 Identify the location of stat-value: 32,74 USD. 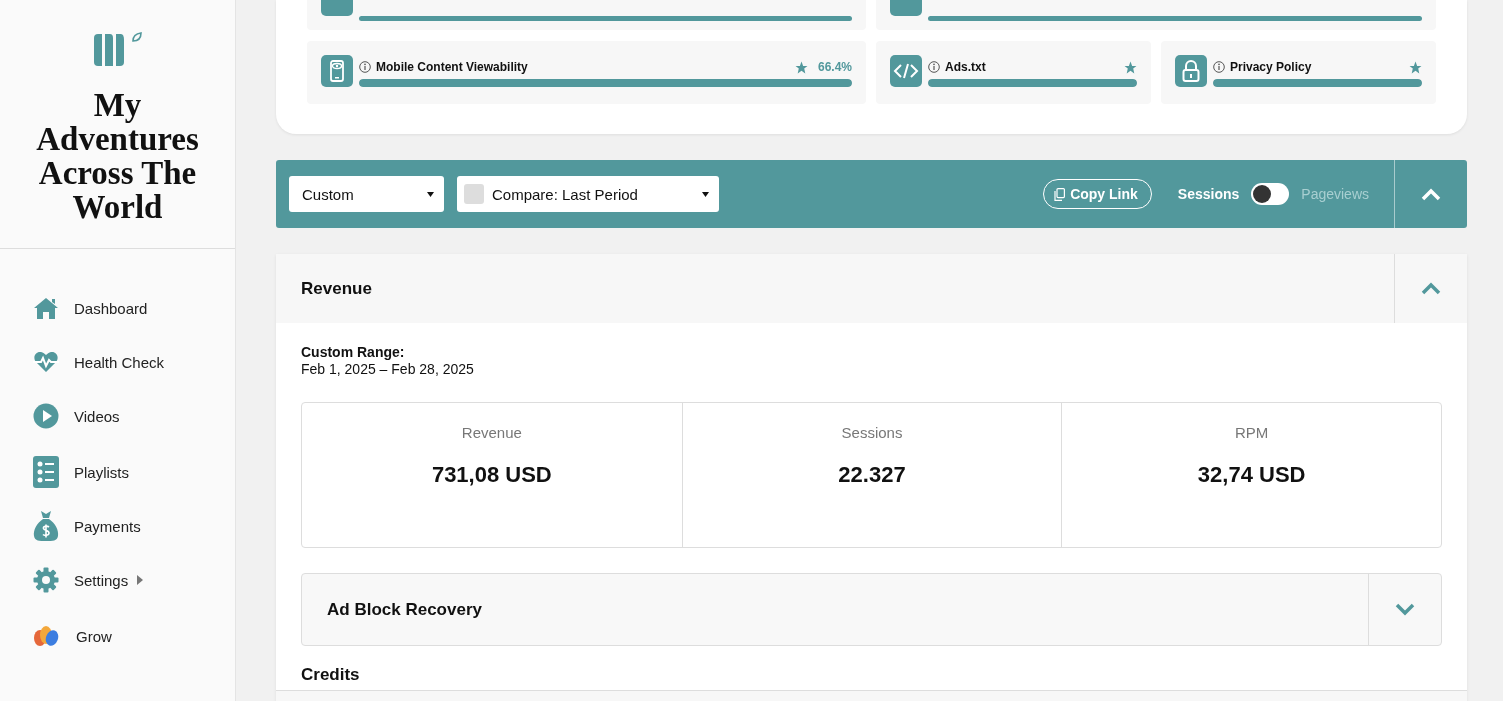
(1251, 475).